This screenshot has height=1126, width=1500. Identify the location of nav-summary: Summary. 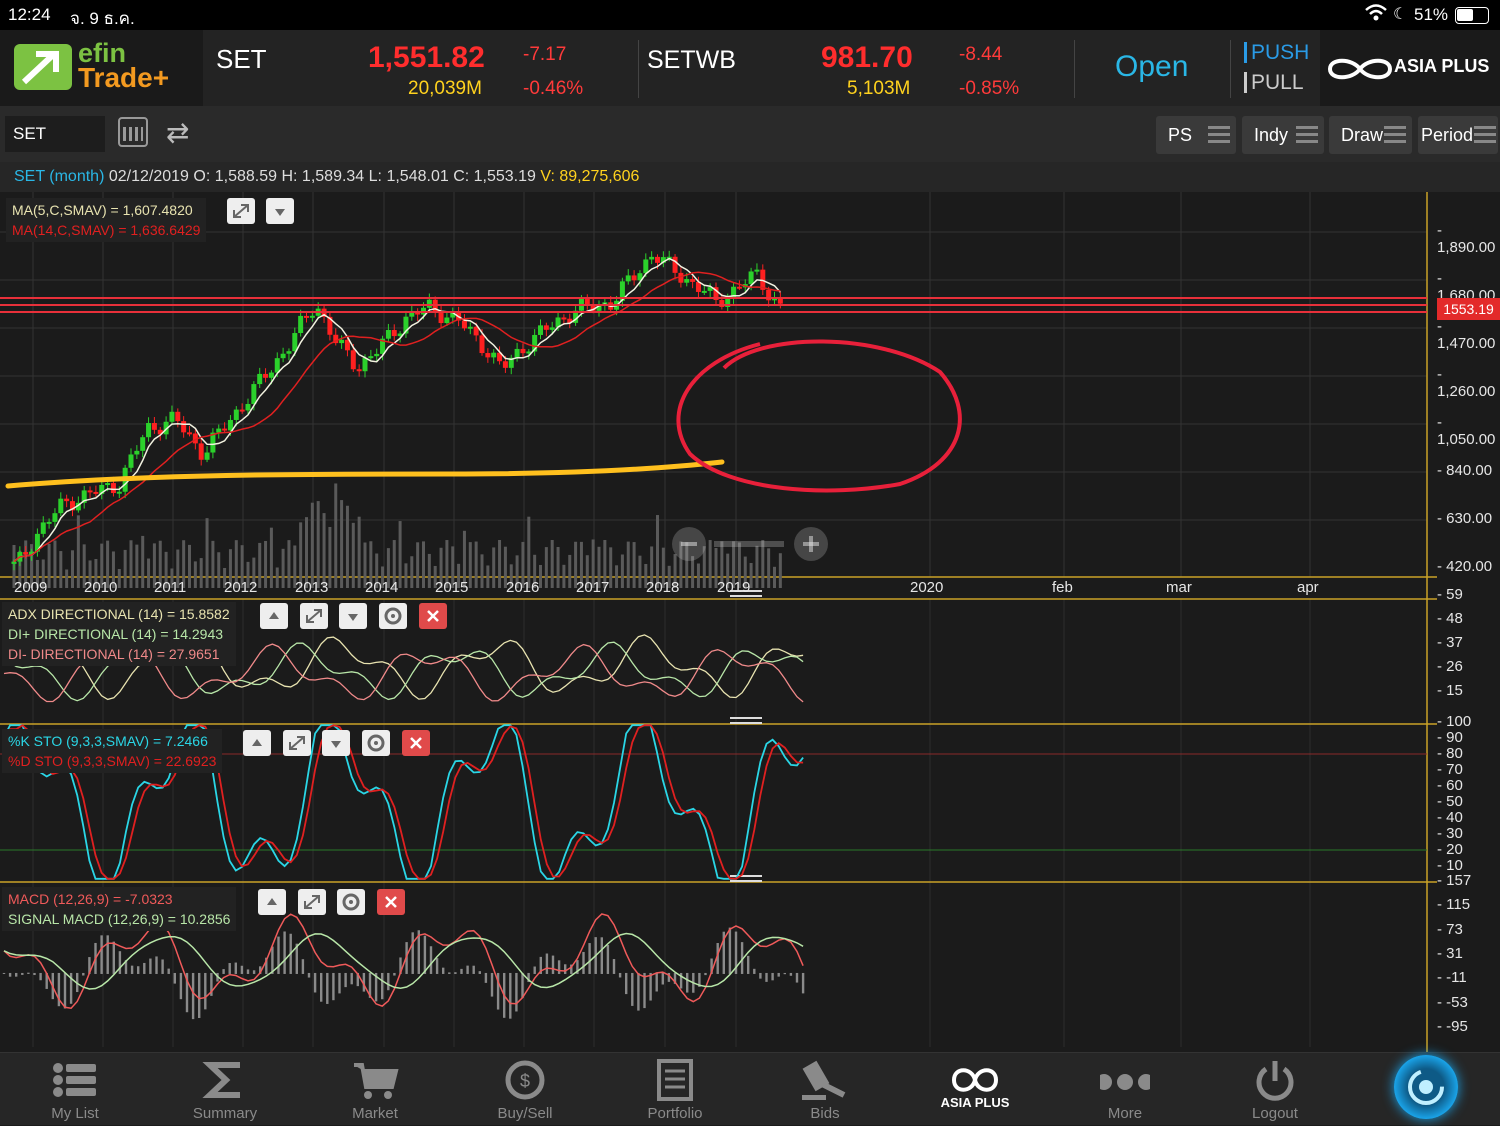
(225, 1089).